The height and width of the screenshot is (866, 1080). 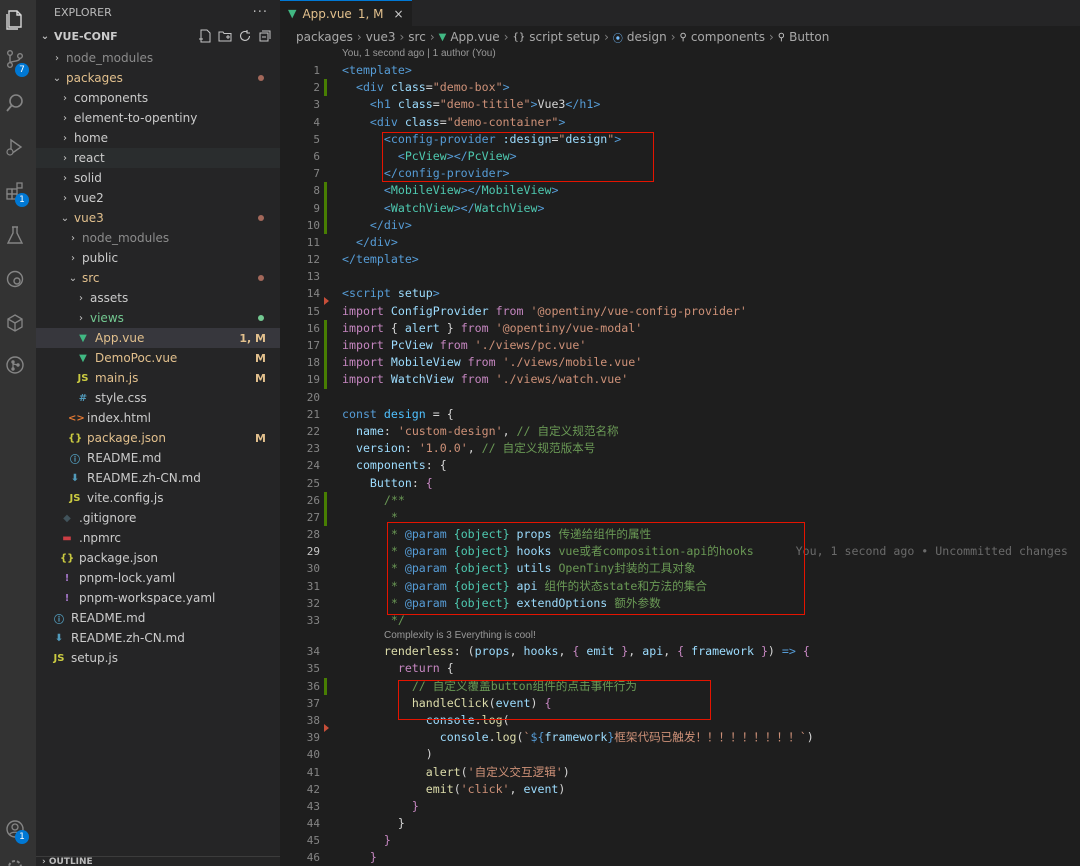 What do you see at coordinates (809, 37) in the screenshot?
I see `breadcrumb-item: Button` at bounding box center [809, 37].